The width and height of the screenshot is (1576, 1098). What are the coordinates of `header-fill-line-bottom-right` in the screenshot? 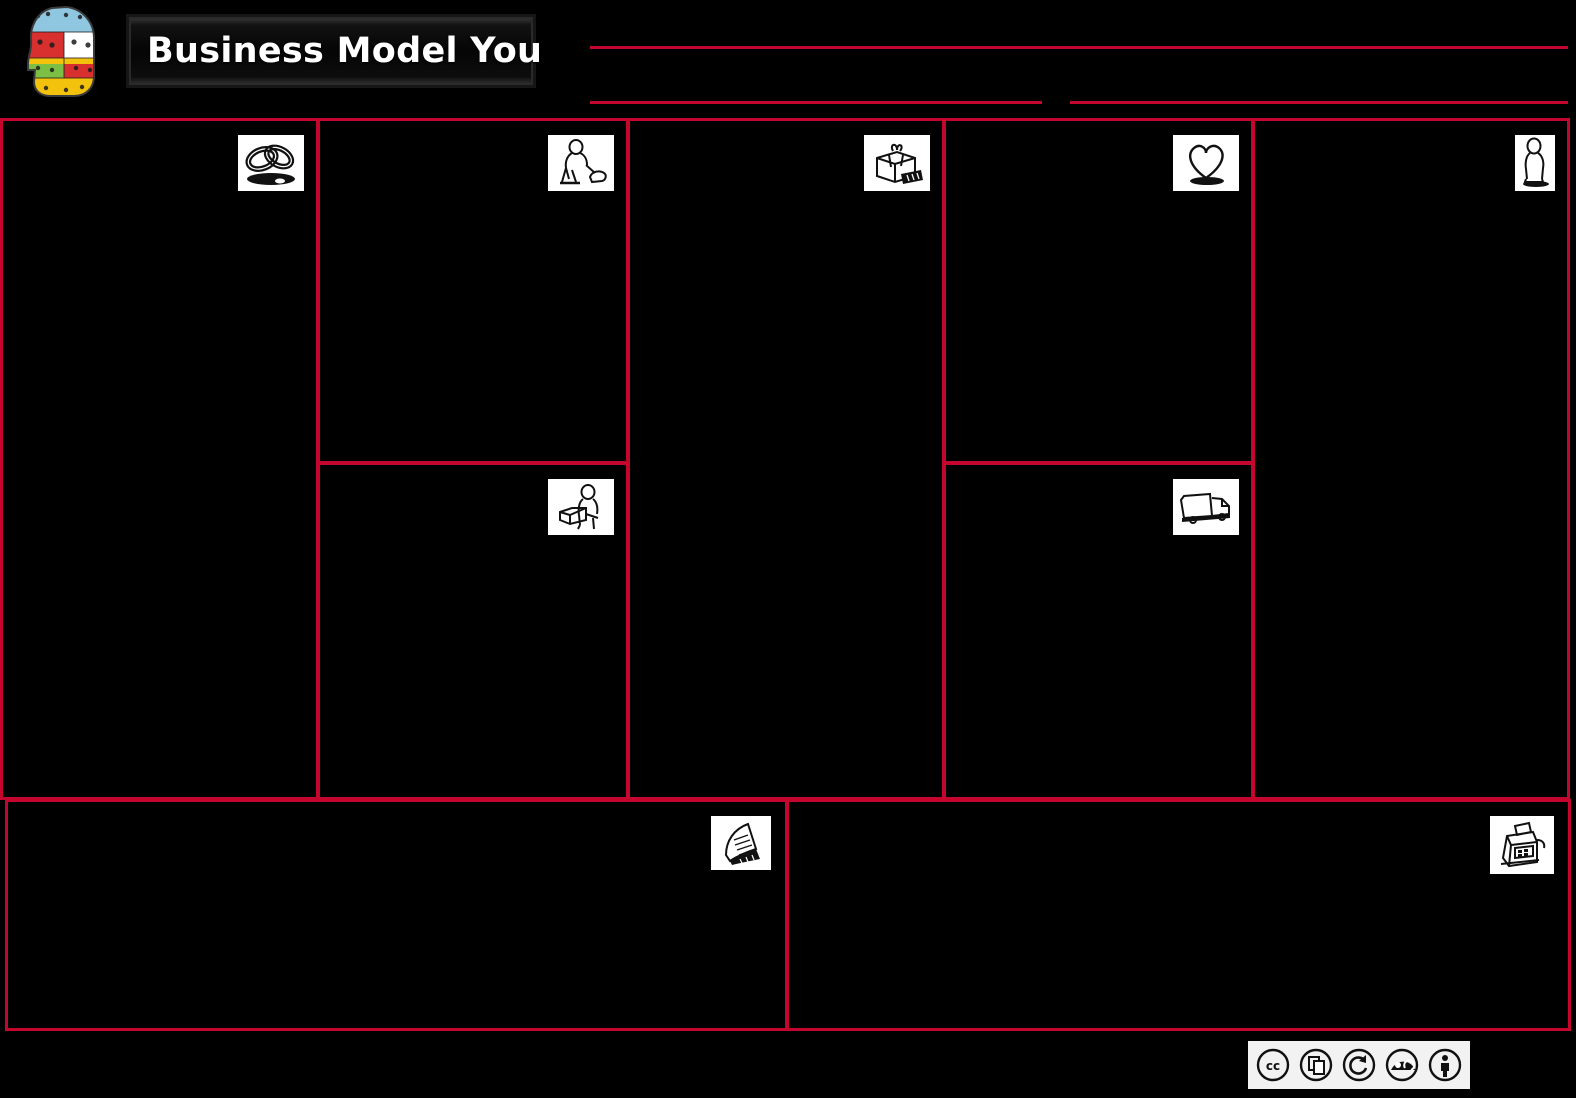 It's located at (1319, 102).